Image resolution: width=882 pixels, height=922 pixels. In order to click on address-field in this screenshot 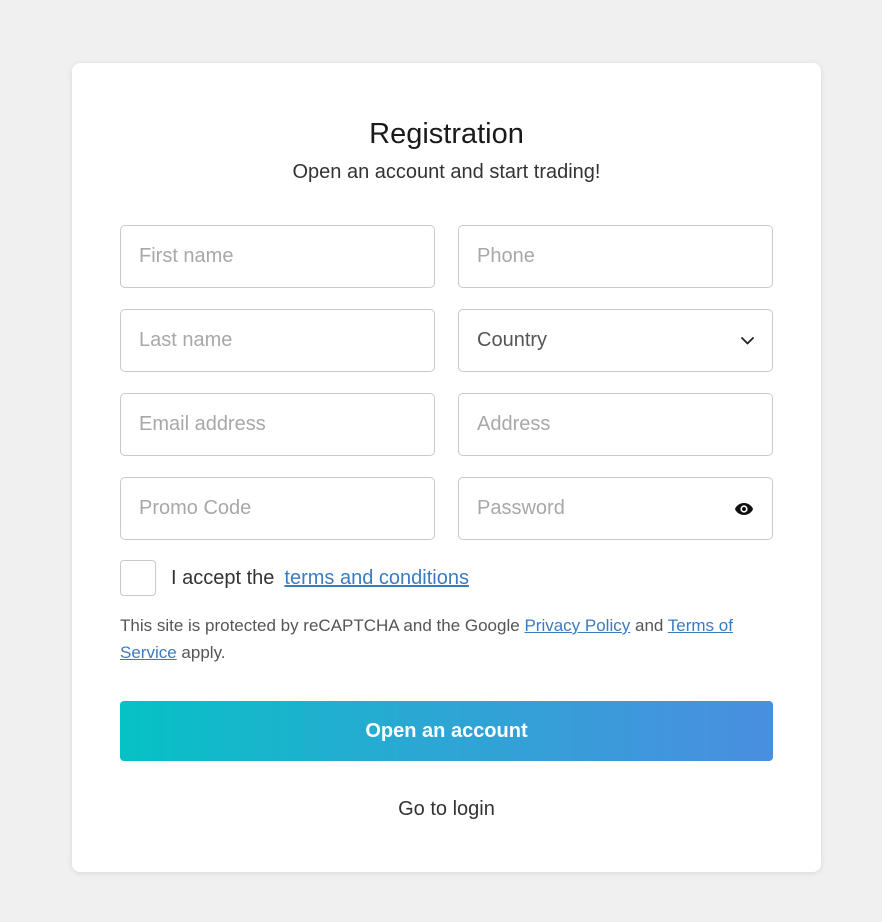, I will do `click(615, 424)`.